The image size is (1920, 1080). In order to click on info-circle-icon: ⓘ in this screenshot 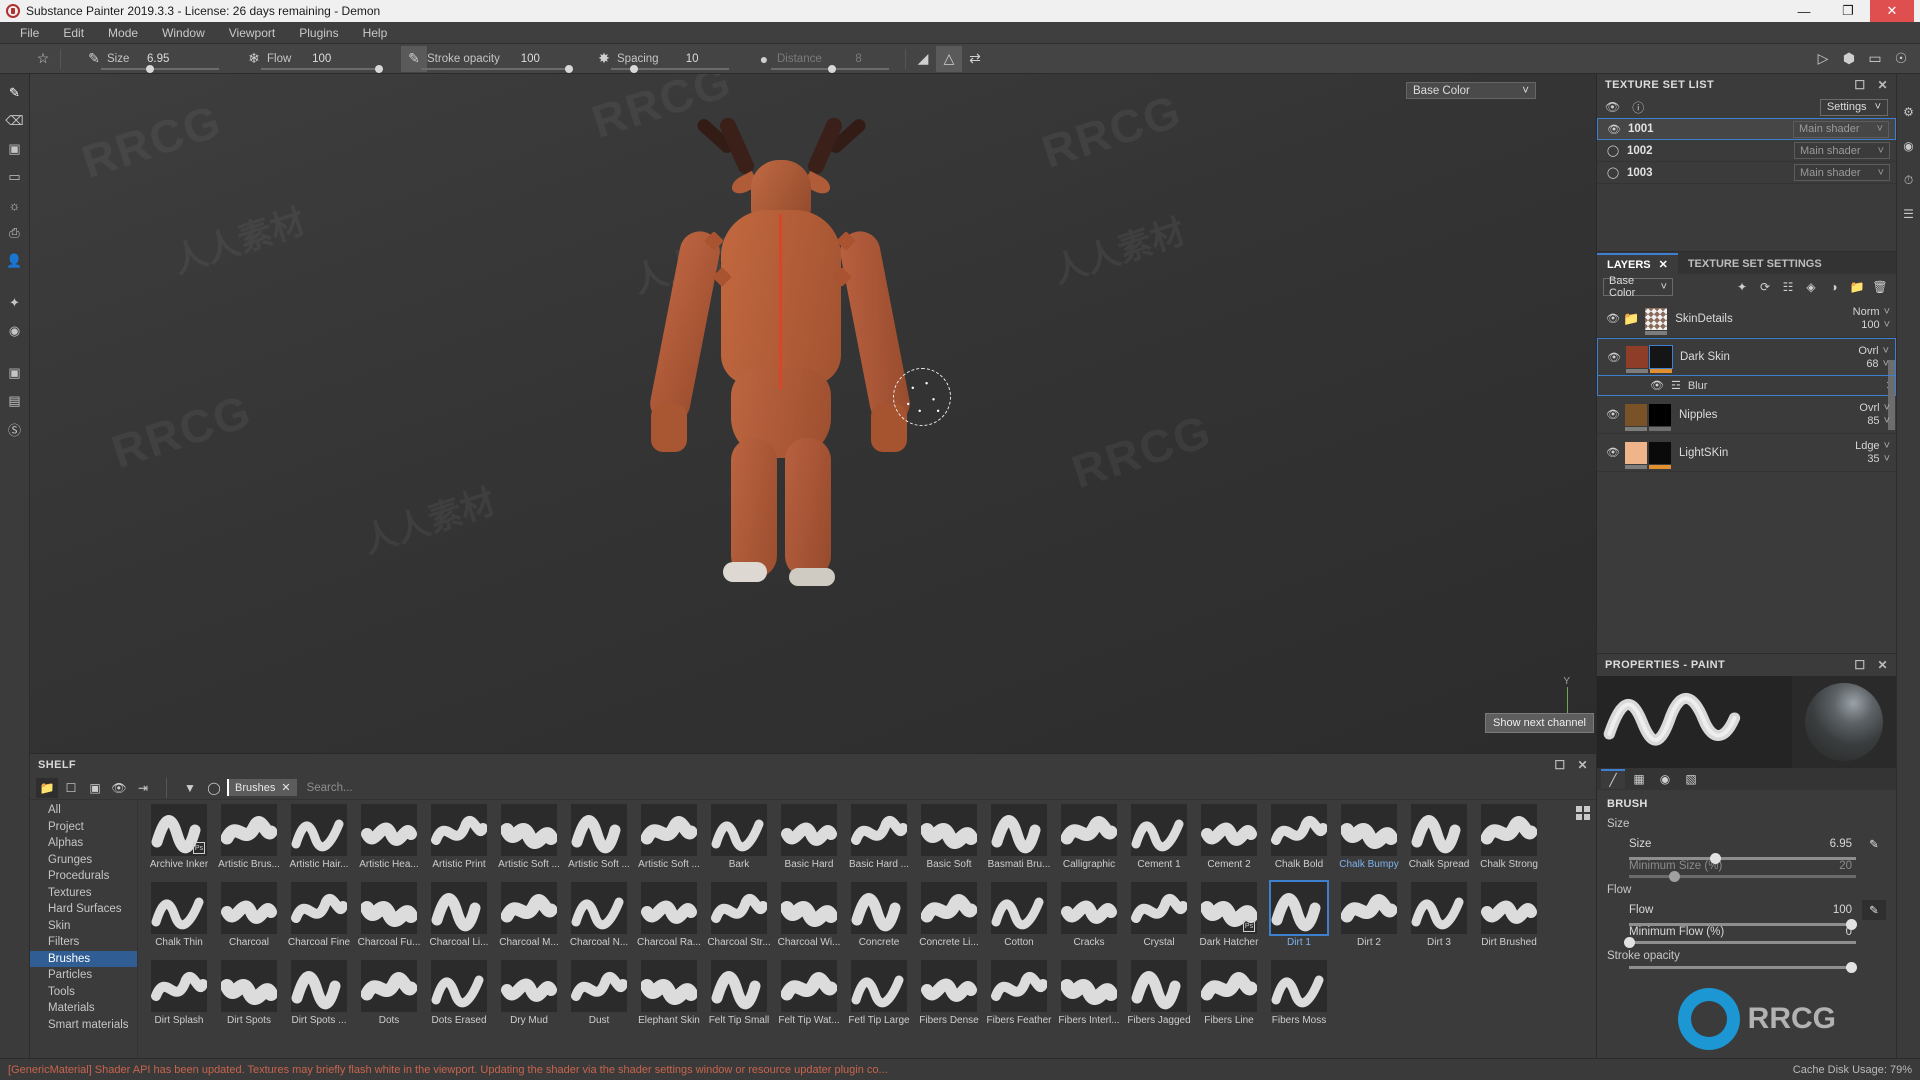, I will do `click(1638, 107)`.